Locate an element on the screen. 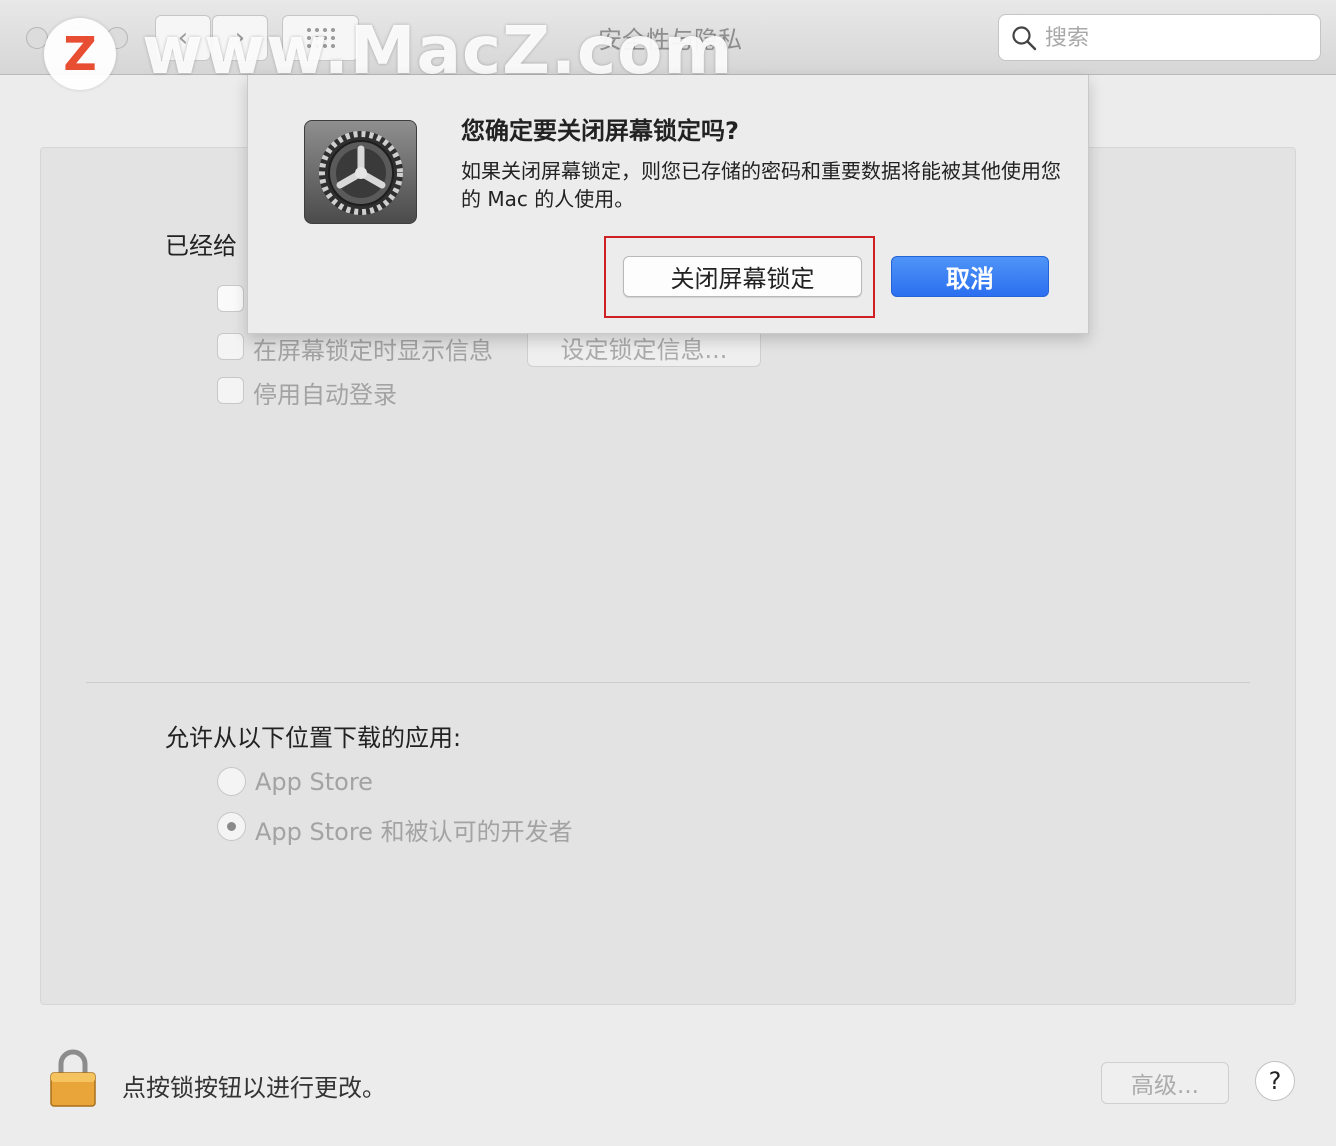  radio-selected-dot is located at coordinates (231, 826).